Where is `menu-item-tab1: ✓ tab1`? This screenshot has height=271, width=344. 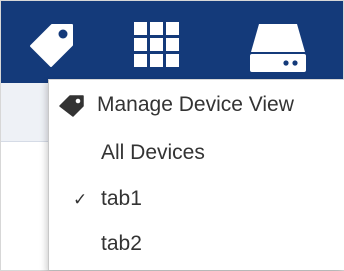 menu-item-tab1: ✓ tab1 is located at coordinates (196, 199).